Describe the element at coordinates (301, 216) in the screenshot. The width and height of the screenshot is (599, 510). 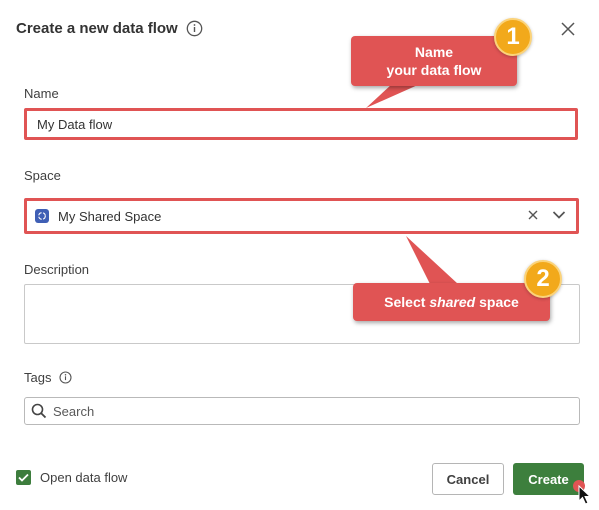
I see `space-select: My Shared Space` at that location.